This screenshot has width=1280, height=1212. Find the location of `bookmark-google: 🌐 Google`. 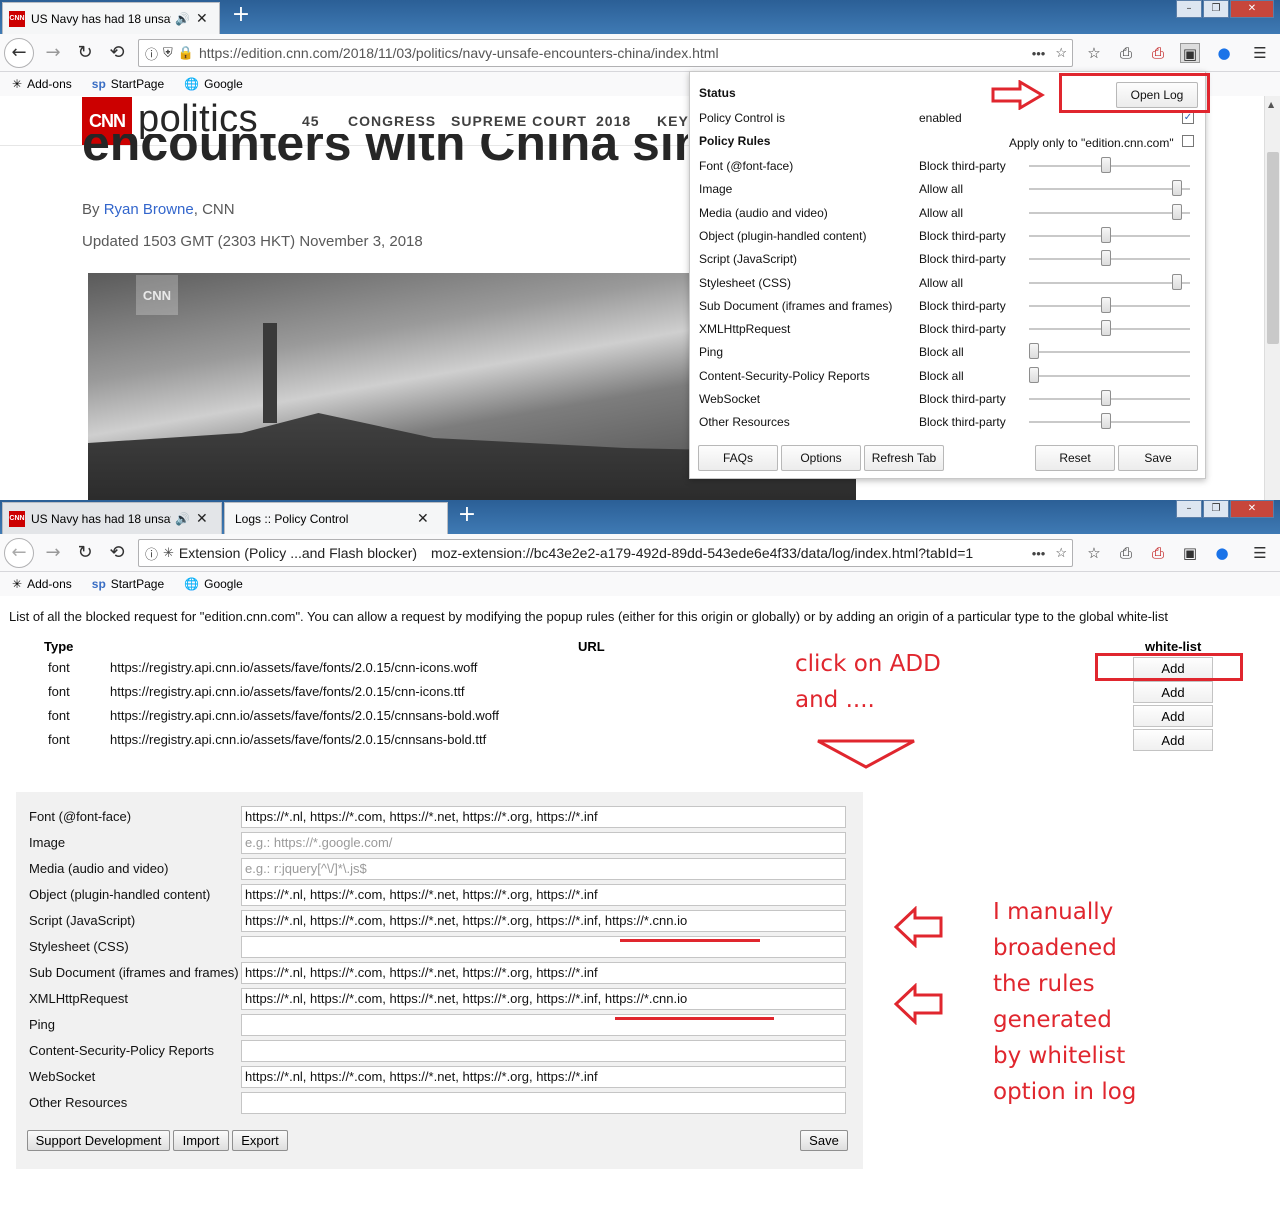

bookmark-google: 🌐 Google is located at coordinates (213, 84).